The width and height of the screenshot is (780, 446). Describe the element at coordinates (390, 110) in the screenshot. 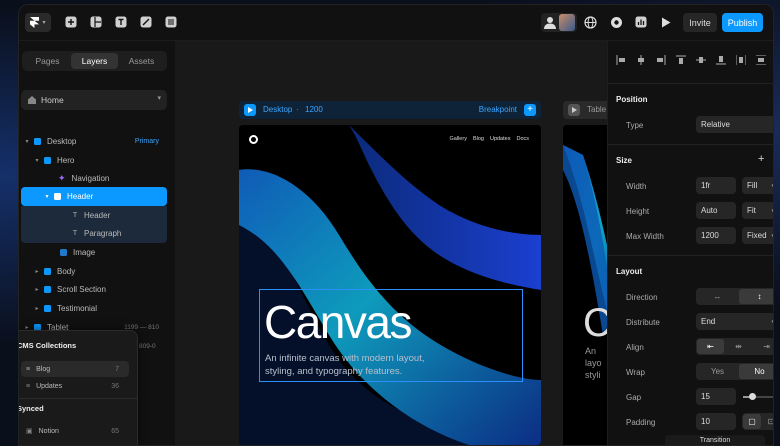

I see `desktop-frame-header: Desktop · 1200 Breakpoint +` at that location.